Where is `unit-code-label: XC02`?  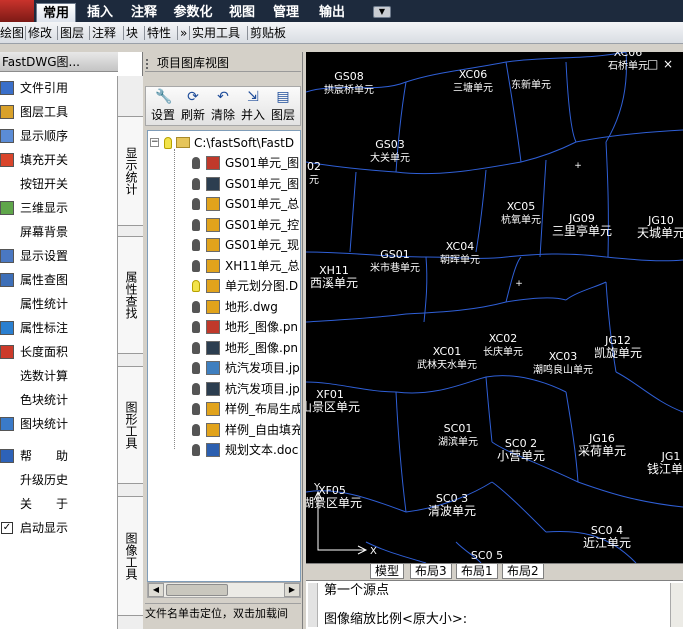 unit-code-label: XC02 is located at coordinates (503, 338).